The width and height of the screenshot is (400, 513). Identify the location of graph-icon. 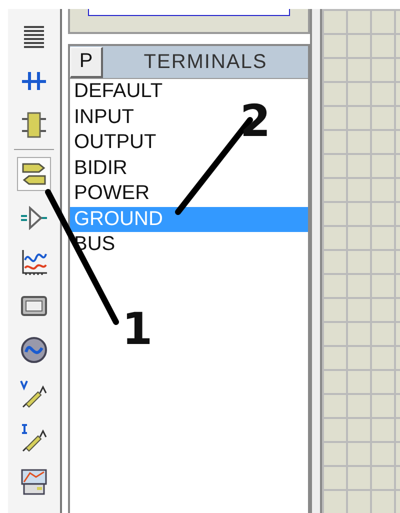
(34, 262).